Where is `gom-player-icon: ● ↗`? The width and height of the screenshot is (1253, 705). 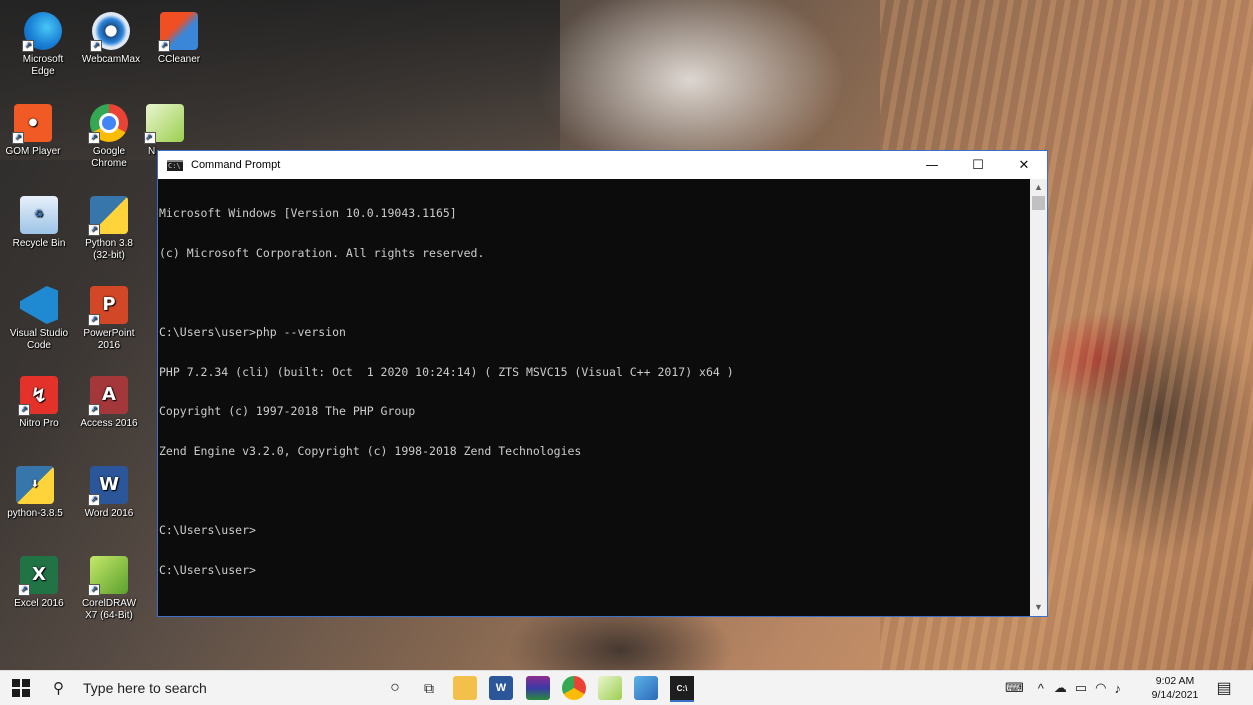 gom-player-icon: ● ↗ is located at coordinates (32, 124).